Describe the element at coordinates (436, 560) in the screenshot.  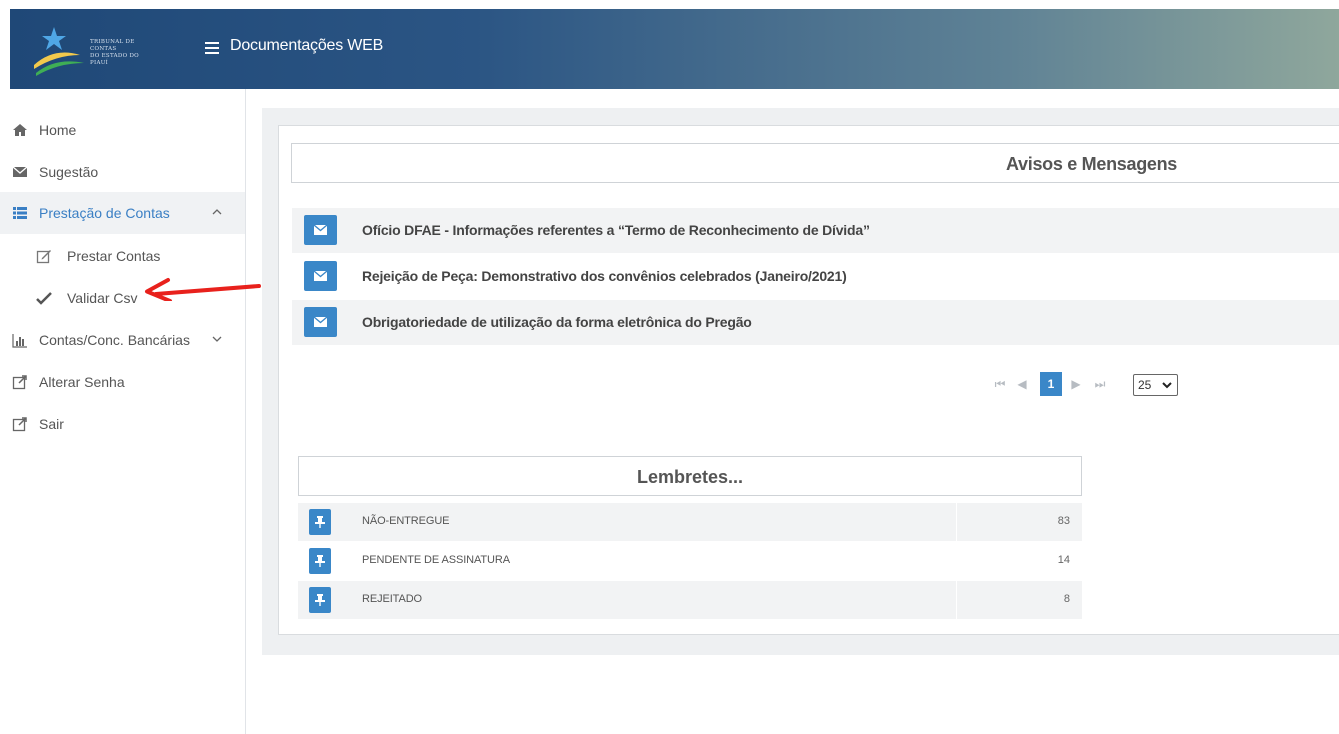
I see `lembrete-label: PENDENTE DE ASSINATURA` at that location.